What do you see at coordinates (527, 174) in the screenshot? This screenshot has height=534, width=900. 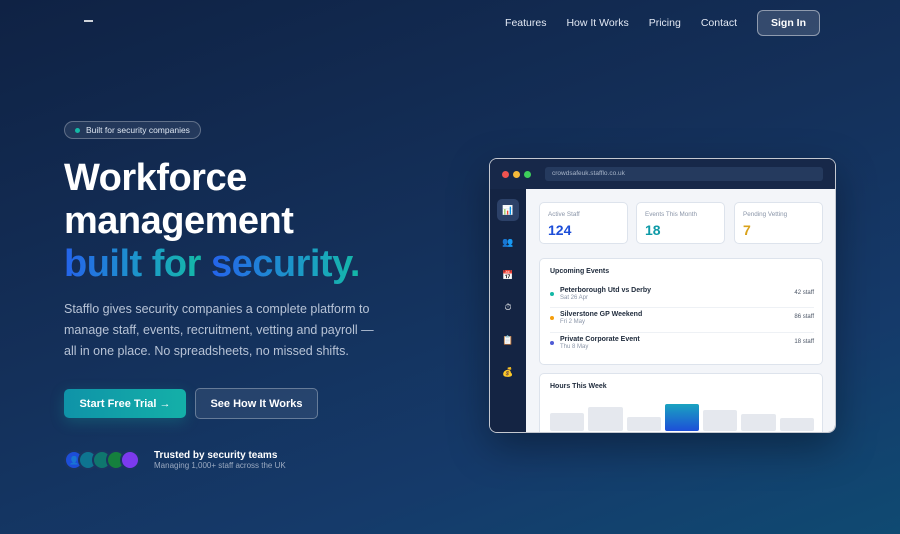 I see `maximize-dot-icon` at bounding box center [527, 174].